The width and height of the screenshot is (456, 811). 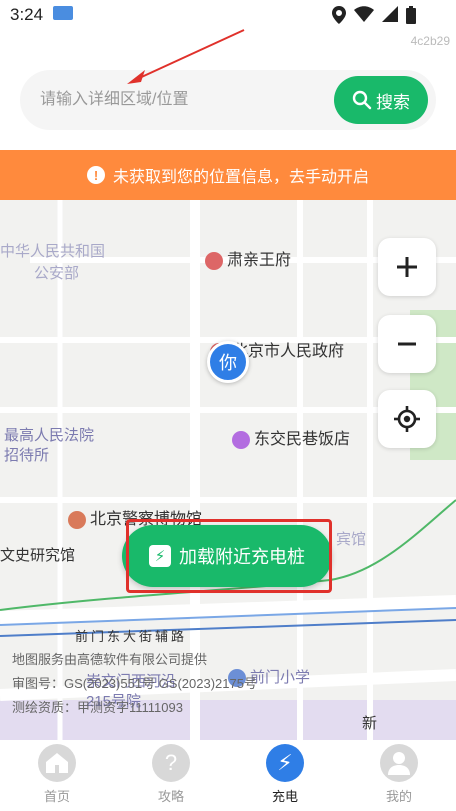 I want to click on attribution-line: 地图服务由高德软件有限公司提供, so click(x=110, y=659).